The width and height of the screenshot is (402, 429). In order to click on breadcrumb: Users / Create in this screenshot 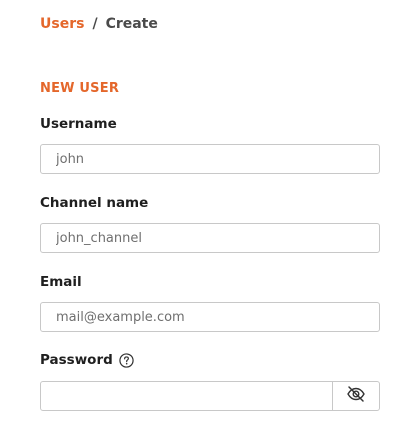, I will do `click(99, 24)`.